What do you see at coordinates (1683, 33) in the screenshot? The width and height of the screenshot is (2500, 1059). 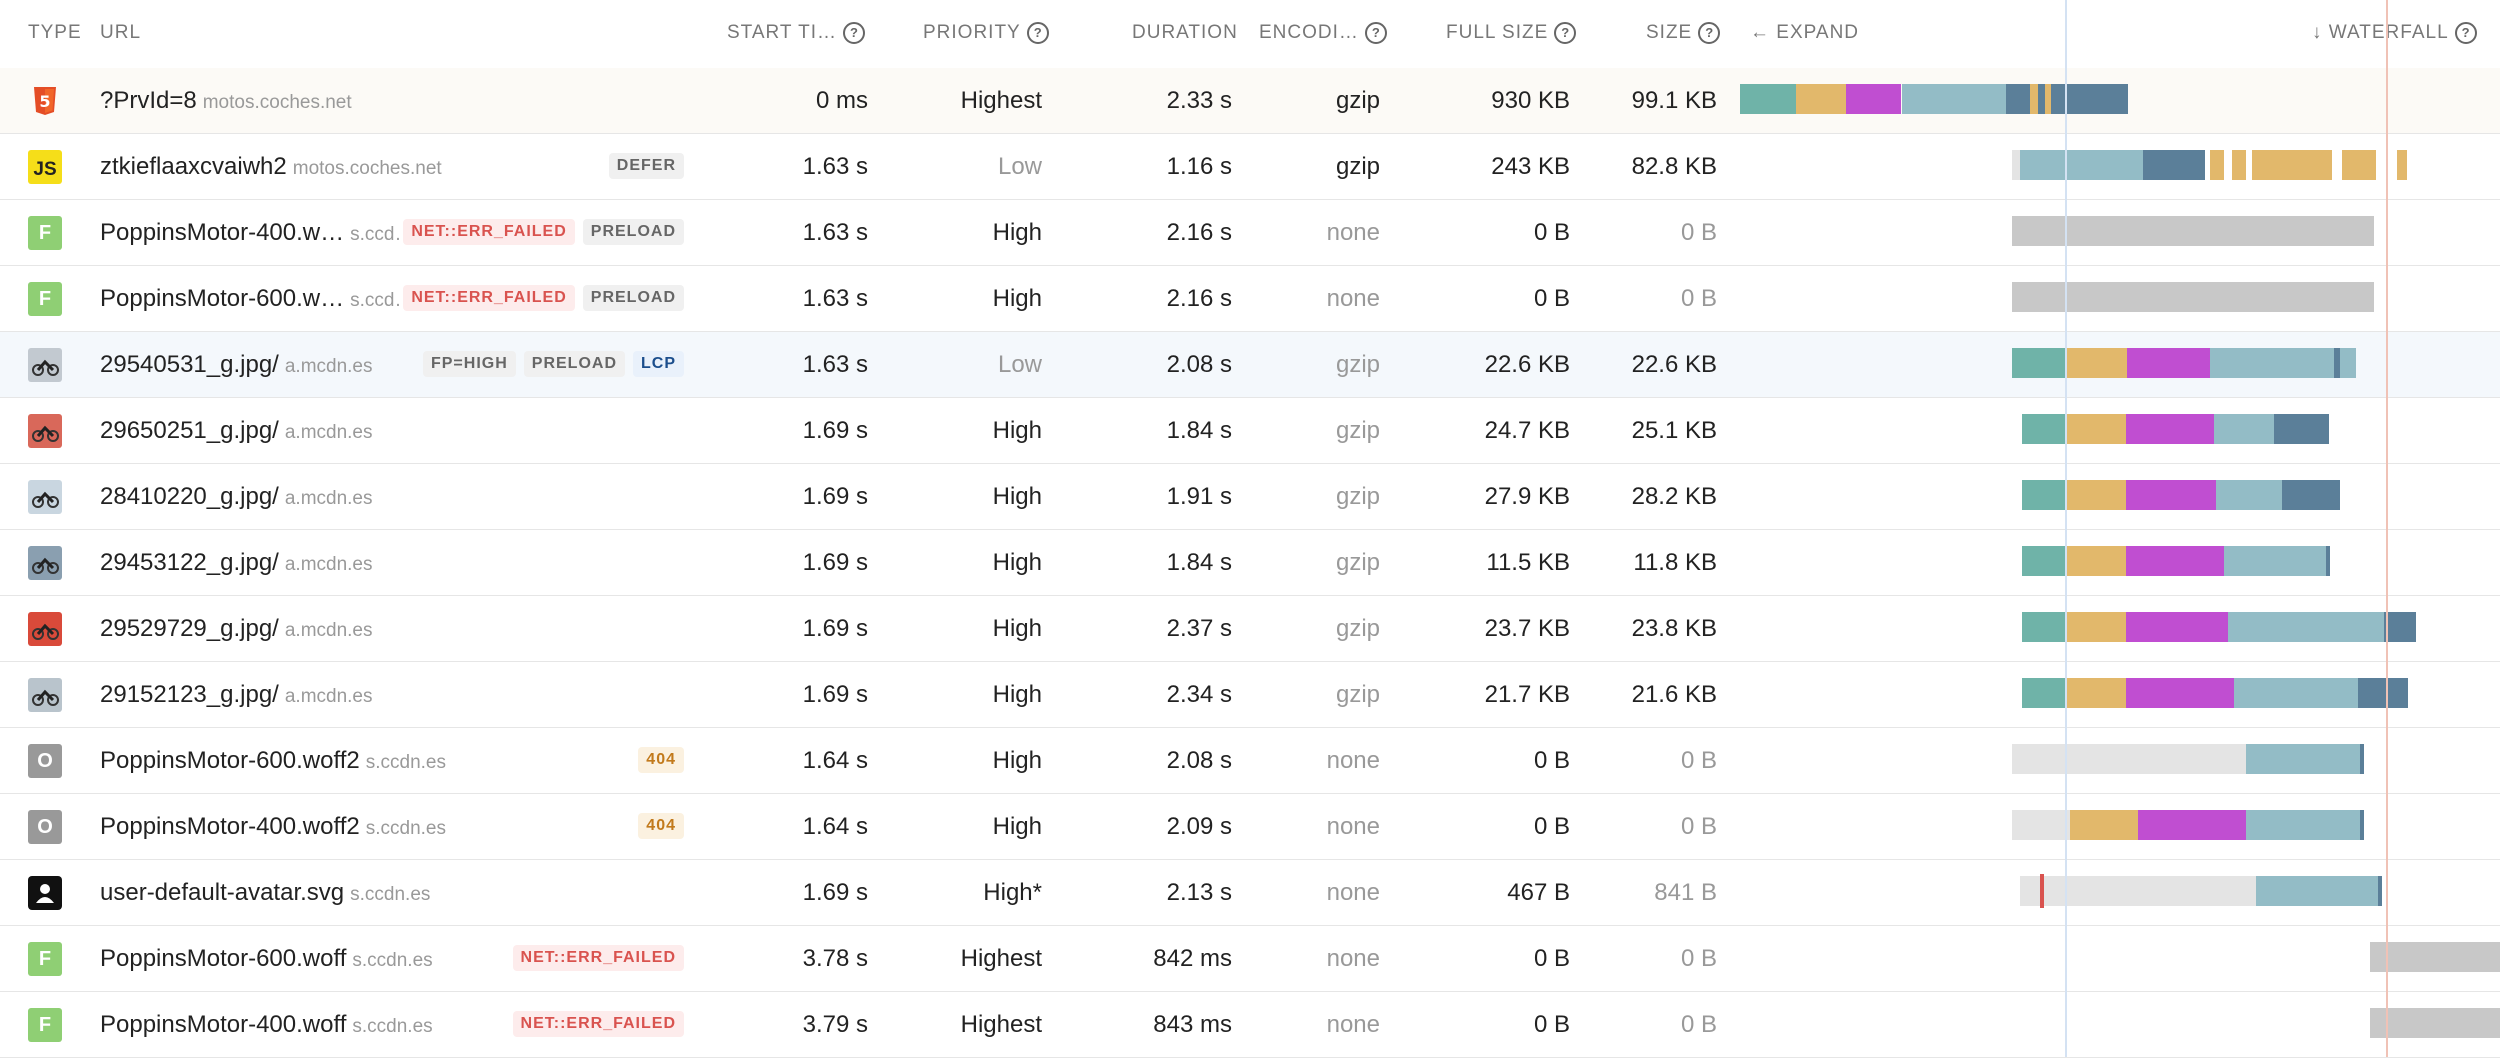 I see `col-size-header: SIZE?` at bounding box center [1683, 33].